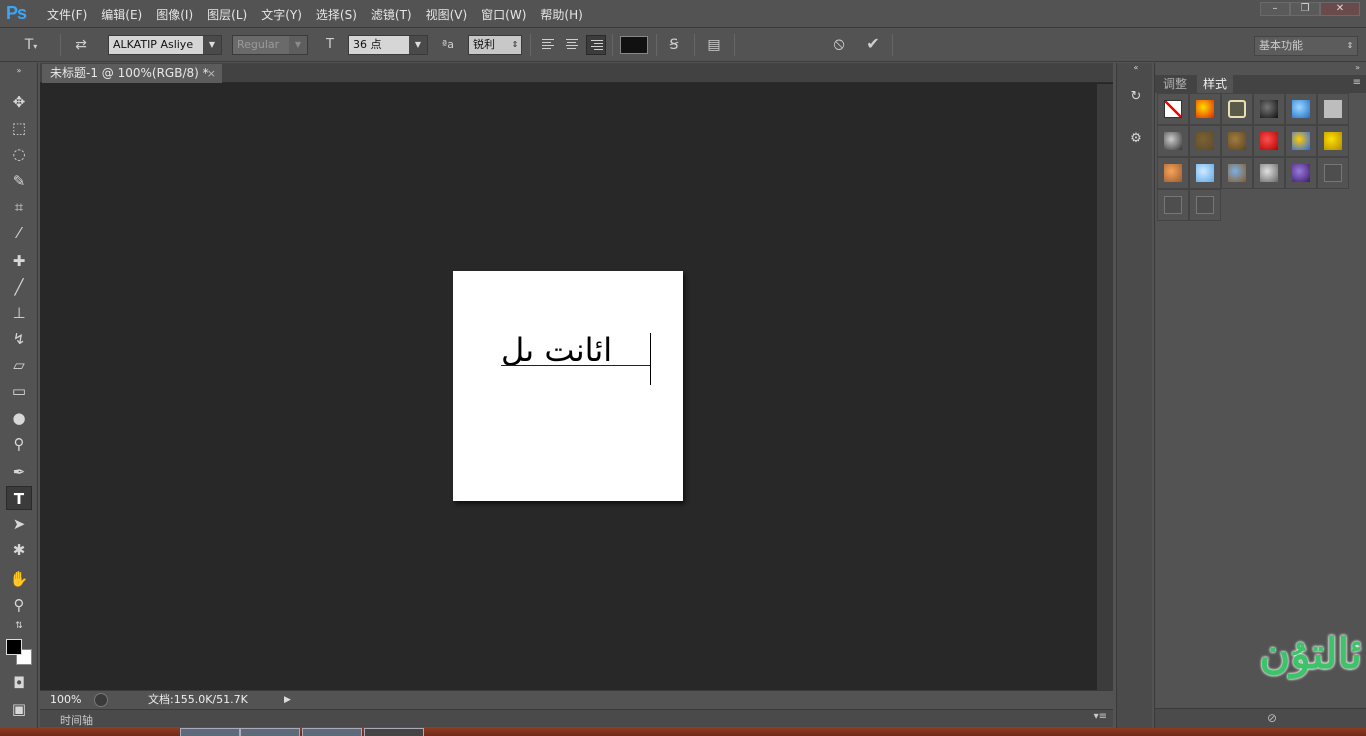 This screenshot has width=1366, height=736. I want to click on antialias-select: 锐利 ⇕, so click(495, 45).